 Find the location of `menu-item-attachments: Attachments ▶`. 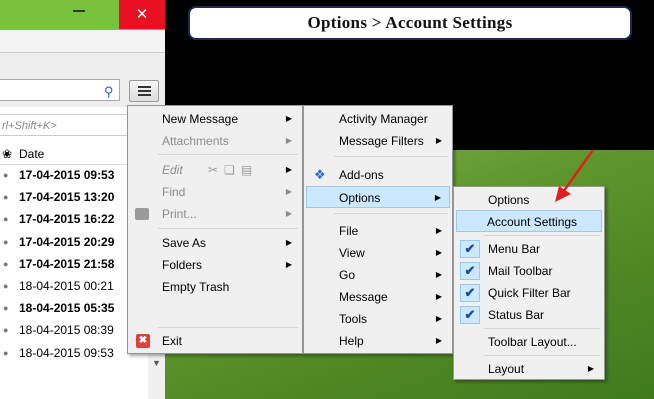

menu-item-attachments: Attachments ▶ is located at coordinates (215, 141).